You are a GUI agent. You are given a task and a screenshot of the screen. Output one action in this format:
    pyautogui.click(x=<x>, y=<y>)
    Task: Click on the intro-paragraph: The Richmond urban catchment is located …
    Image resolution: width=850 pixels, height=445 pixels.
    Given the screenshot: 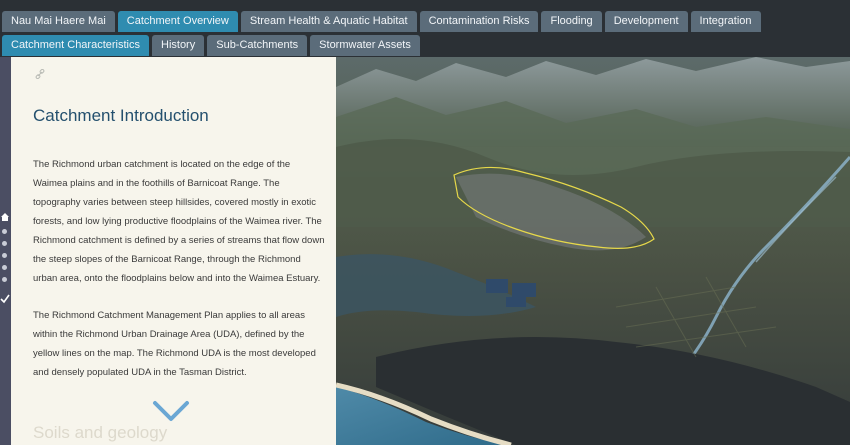 What is the action you would take?
    pyautogui.click(x=179, y=221)
    